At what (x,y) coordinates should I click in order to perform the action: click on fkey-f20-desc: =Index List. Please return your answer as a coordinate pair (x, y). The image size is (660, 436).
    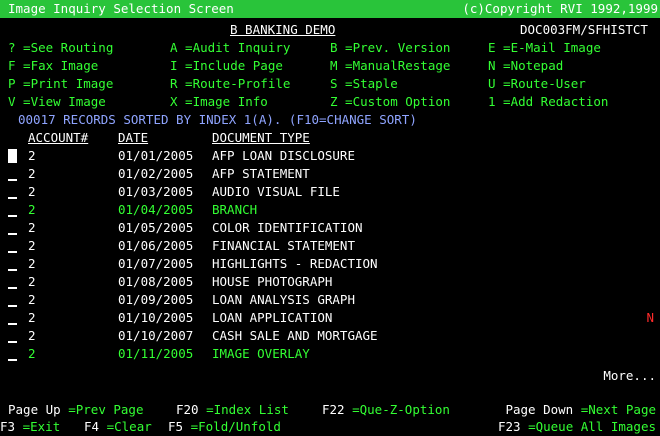
    Looking at the image, I should click on (247, 409).